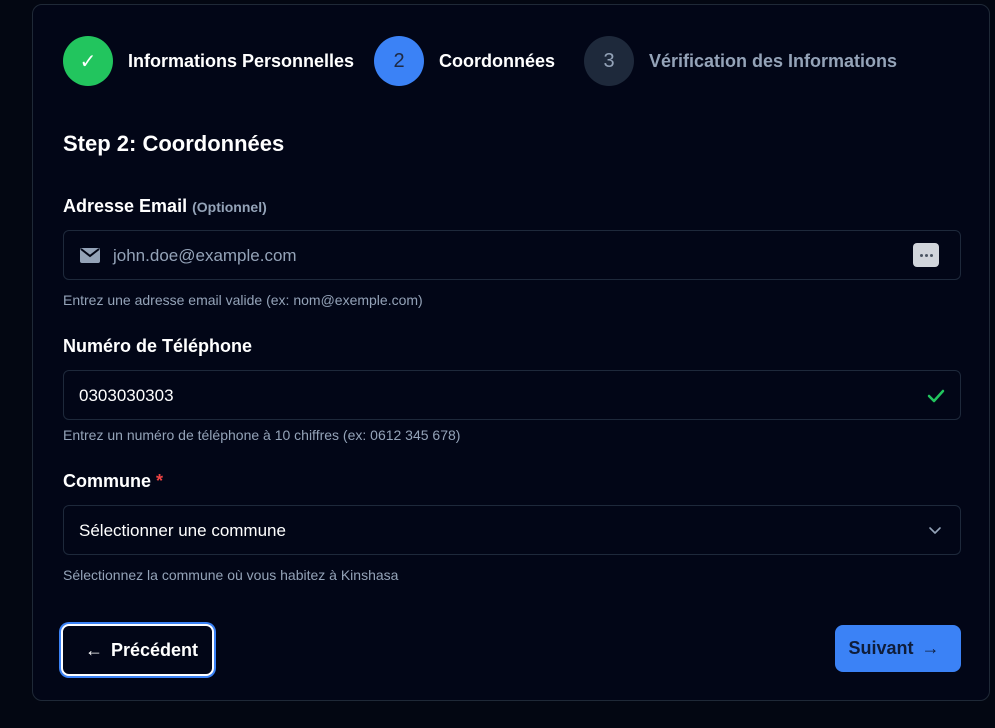  Describe the element at coordinates (126, 395) in the screenshot. I see `phone-value: 0303030303` at that location.